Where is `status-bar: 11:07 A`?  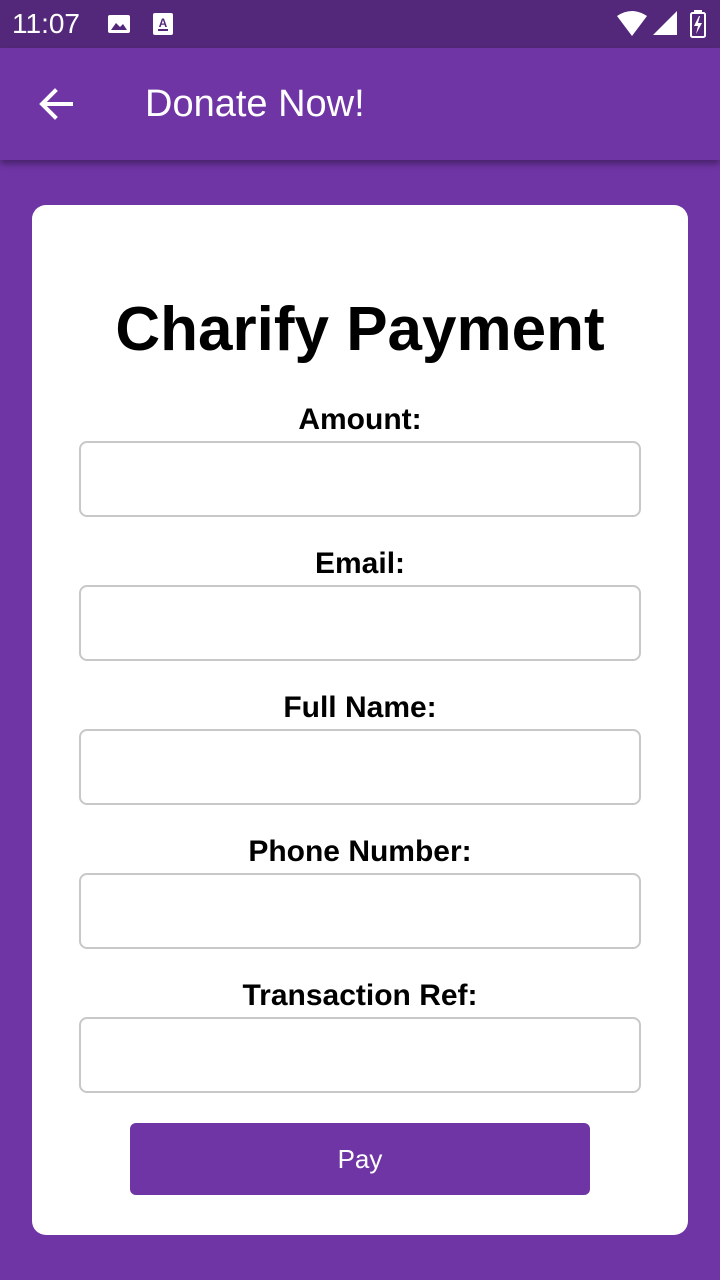
status-bar: 11:07 A is located at coordinates (360, 24).